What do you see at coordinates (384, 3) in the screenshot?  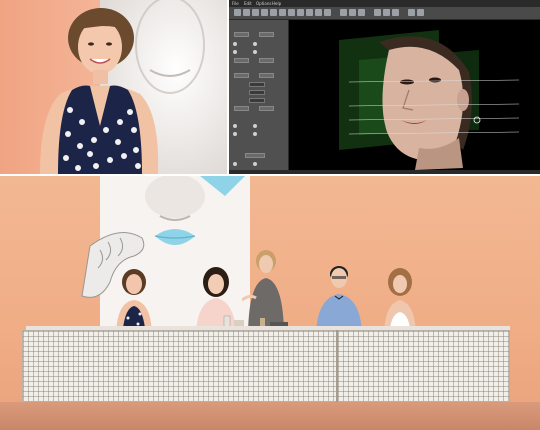 I see `menu-bar: File Edit Options Help` at bounding box center [384, 3].